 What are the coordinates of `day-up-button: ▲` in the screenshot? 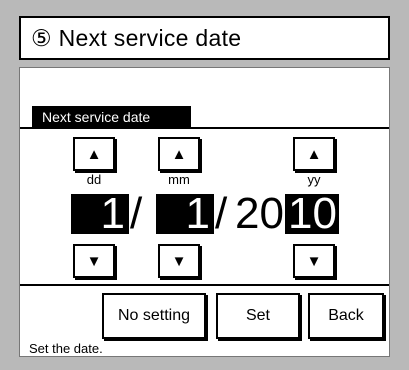 It's located at (94, 154).